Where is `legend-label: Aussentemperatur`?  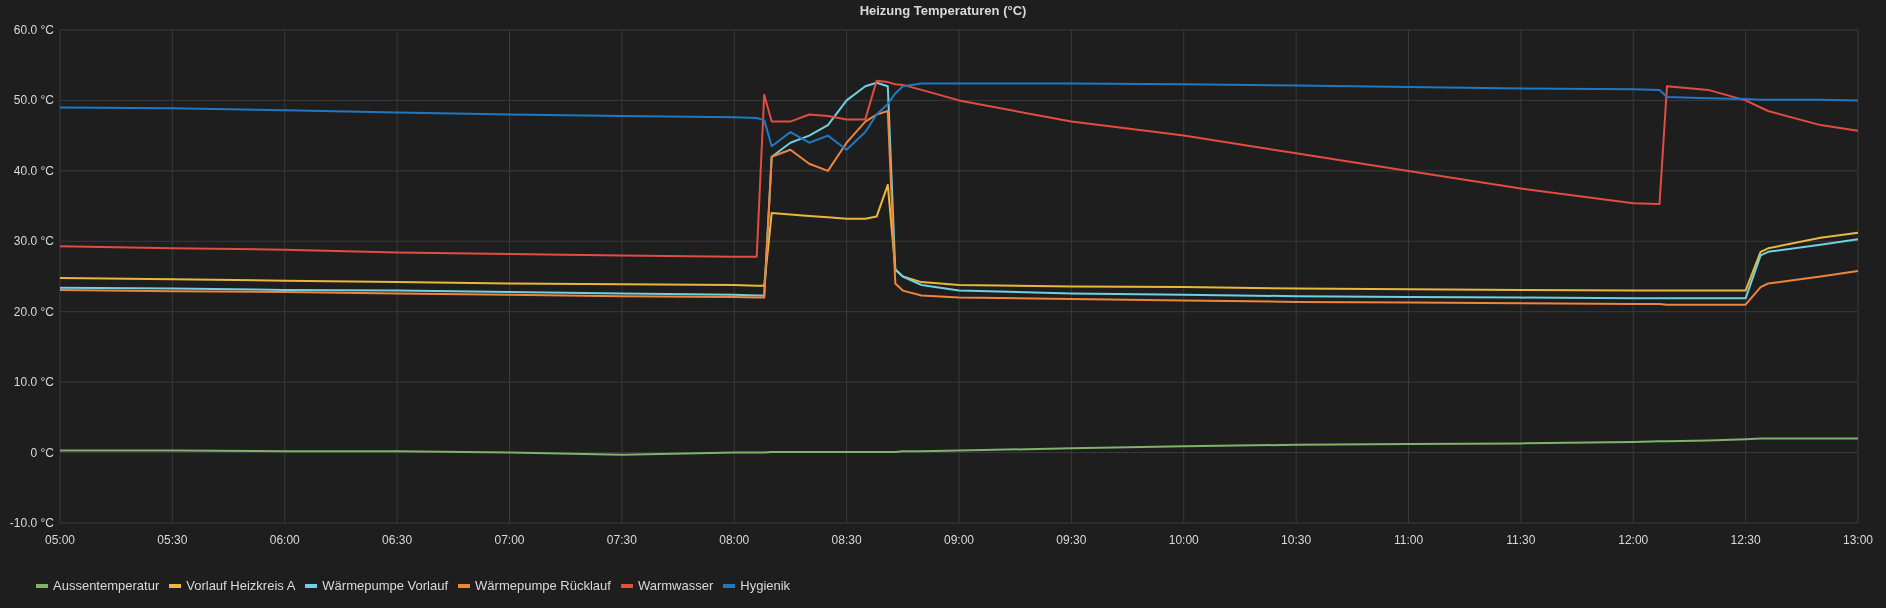 legend-label: Aussentemperatur is located at coordinates (106, 586).